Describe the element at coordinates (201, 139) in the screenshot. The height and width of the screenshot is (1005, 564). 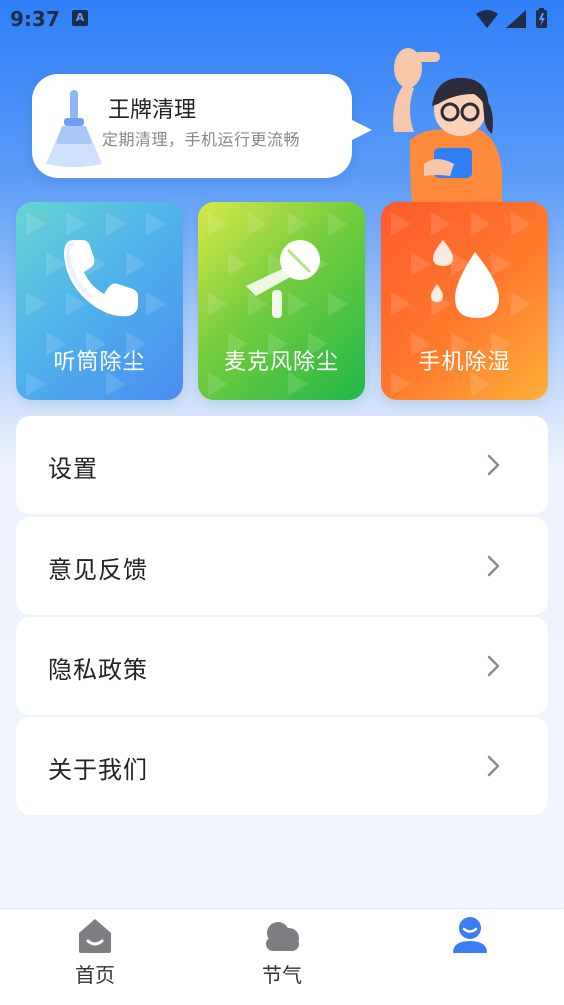
I see `promo-subtitle: 定期清理，手机运行更流畅` at that location.